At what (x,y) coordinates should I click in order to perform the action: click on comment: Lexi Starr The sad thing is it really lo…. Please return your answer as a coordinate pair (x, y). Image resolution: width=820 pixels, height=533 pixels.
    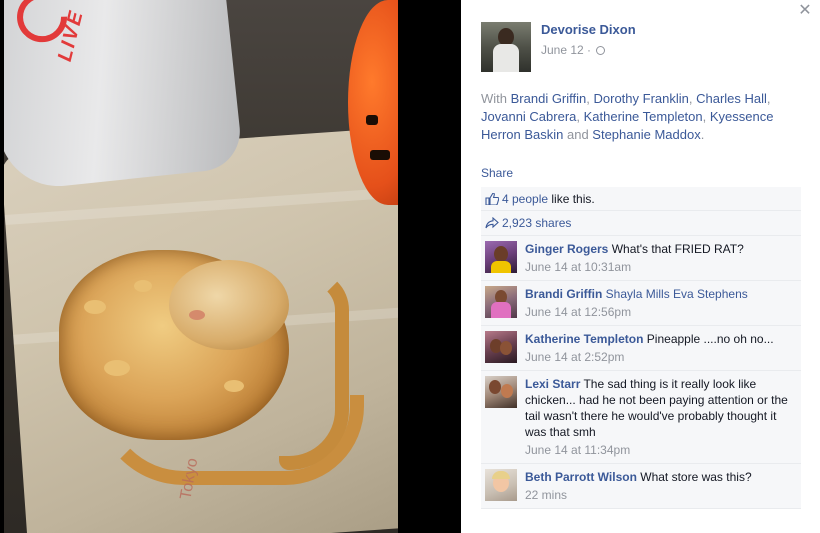
    Looking at the image, I should click on (641, 417).